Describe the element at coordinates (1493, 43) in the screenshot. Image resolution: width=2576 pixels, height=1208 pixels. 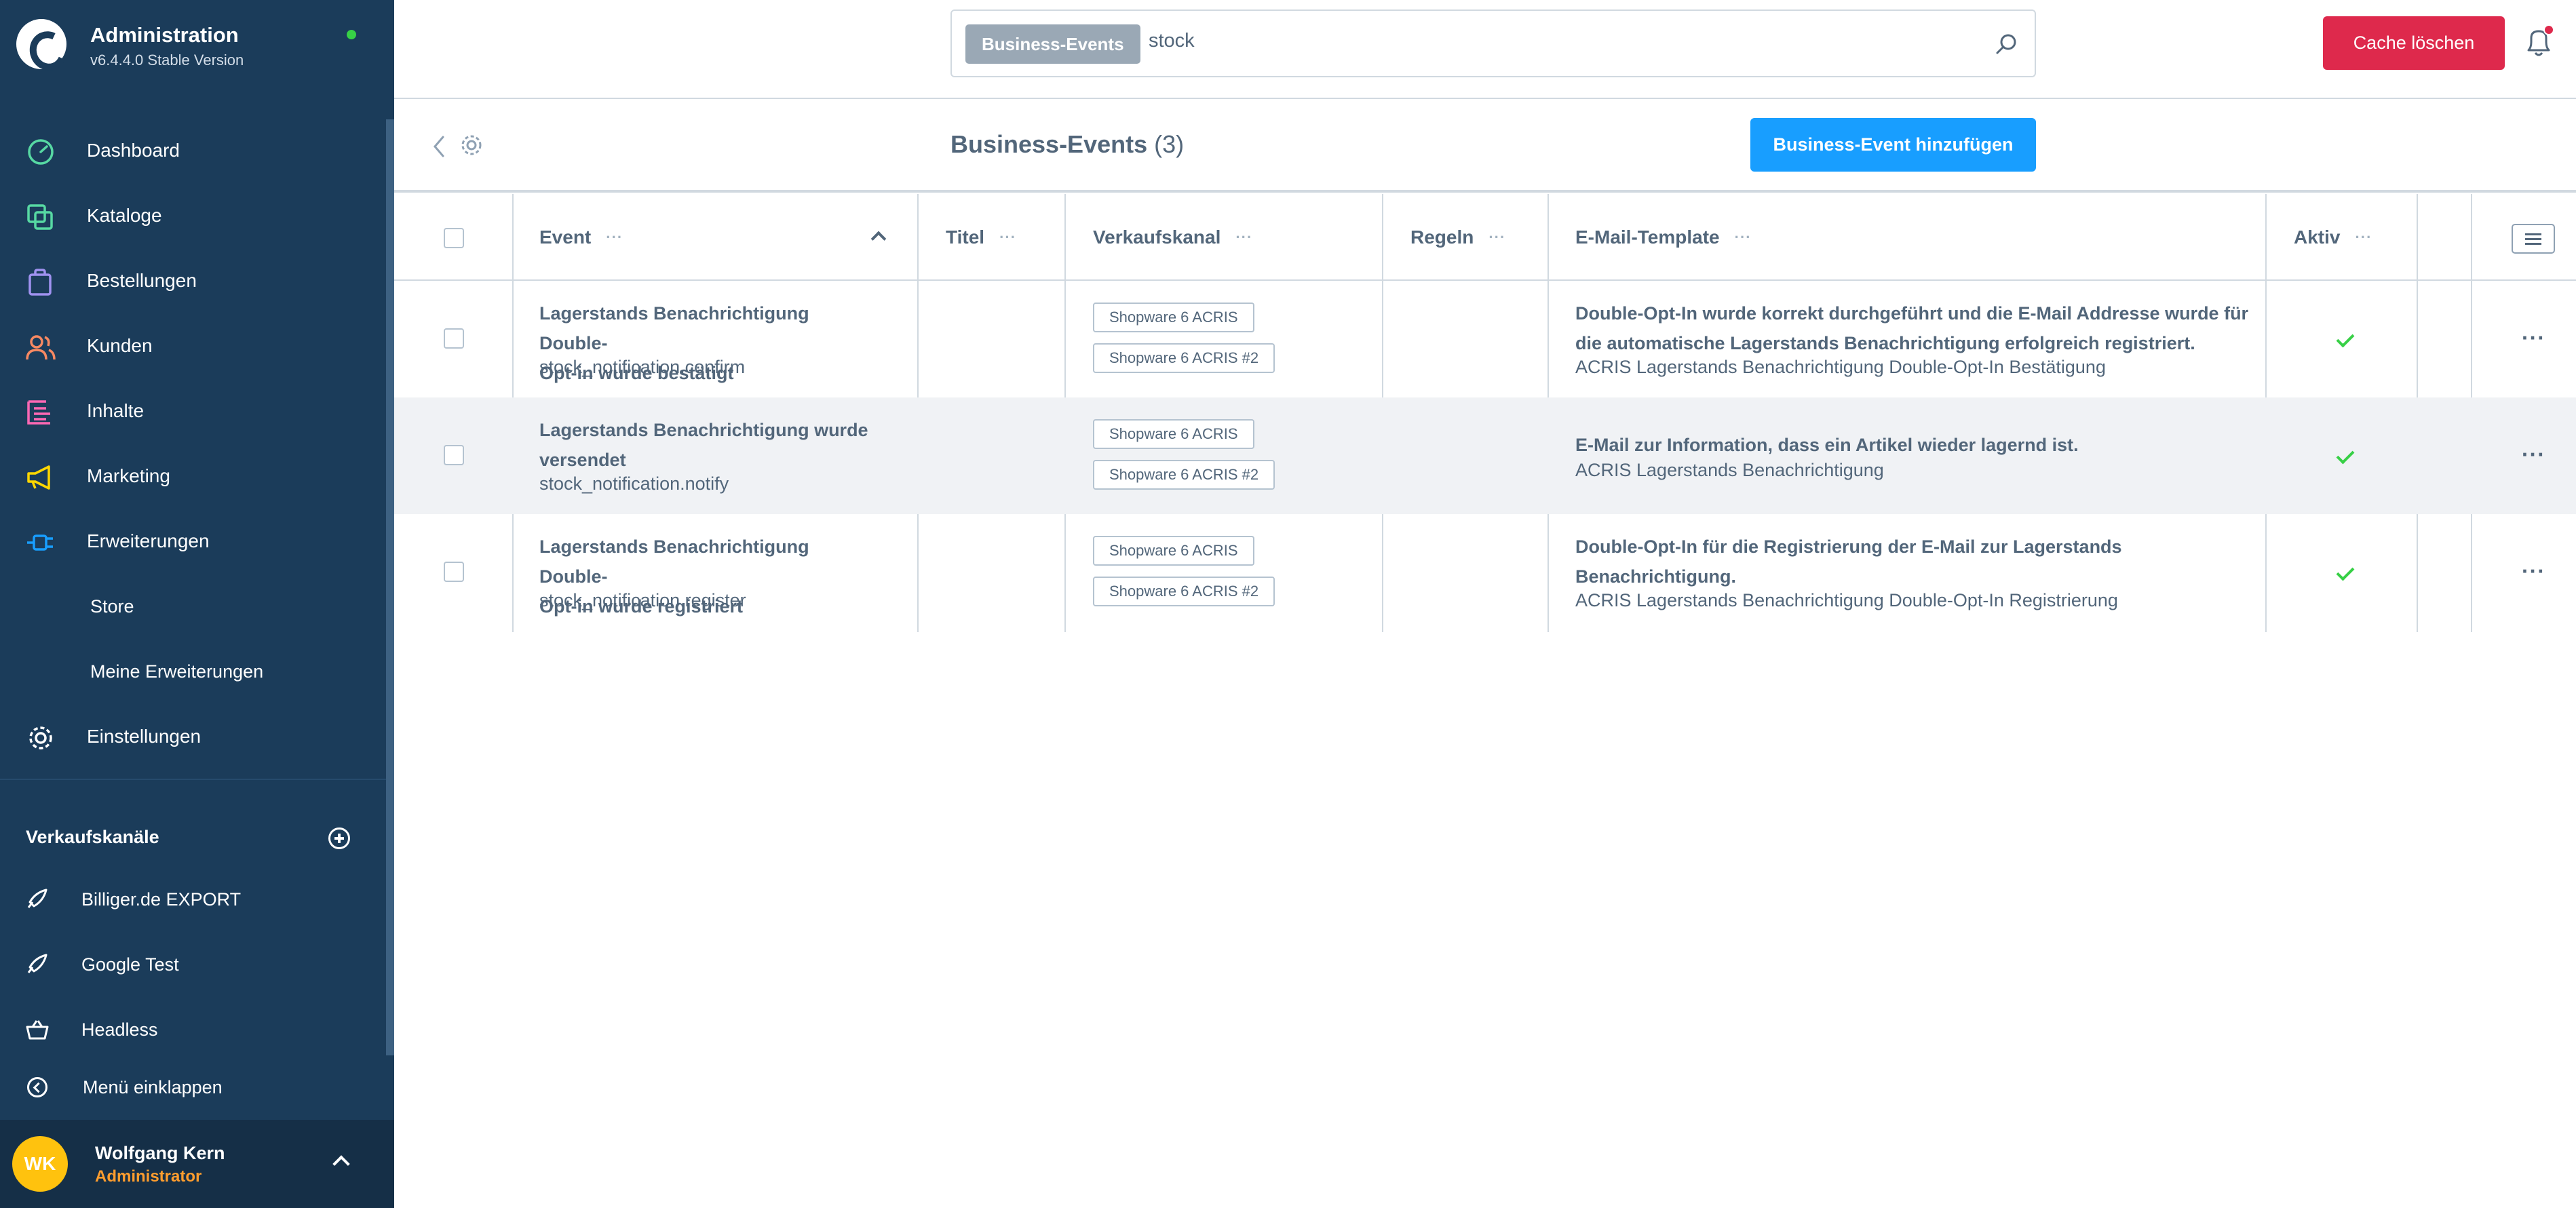
I see `global-search: Business-Events stock` at that location.